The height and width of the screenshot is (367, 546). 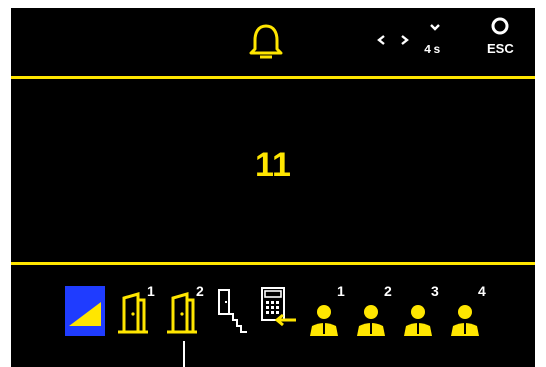 What do you see at coordinates (138, 310) in the screenshot?
I see `door-1-icon: 1` at bounding box center [138, 310].